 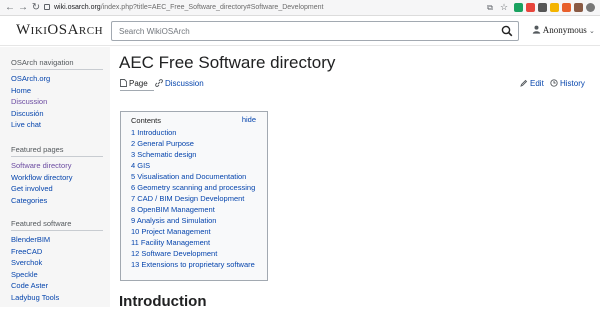 I want to click on page-icon, so click(x=123, y=83).